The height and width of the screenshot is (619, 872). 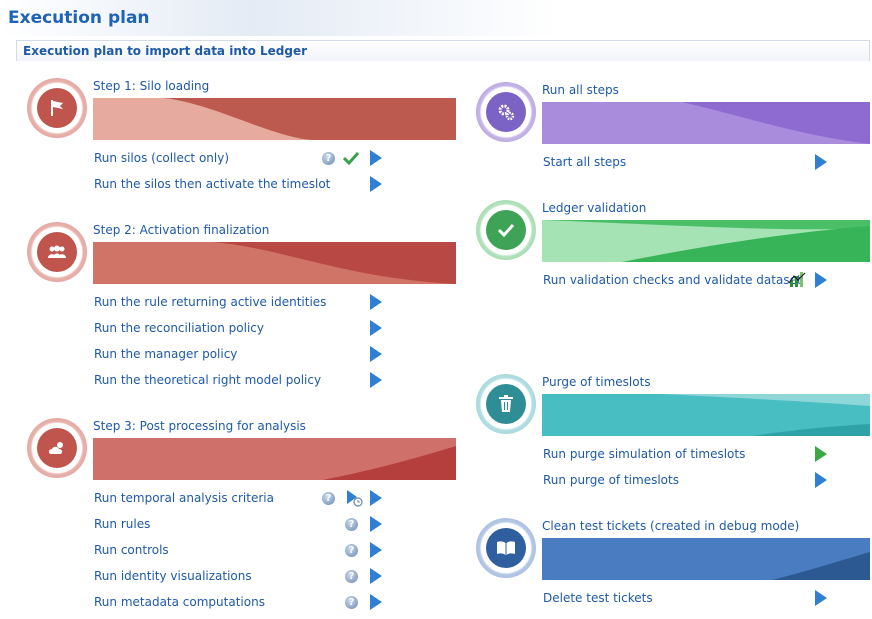 I want to click on step3-icon-badge, so click(x=57, y=448).